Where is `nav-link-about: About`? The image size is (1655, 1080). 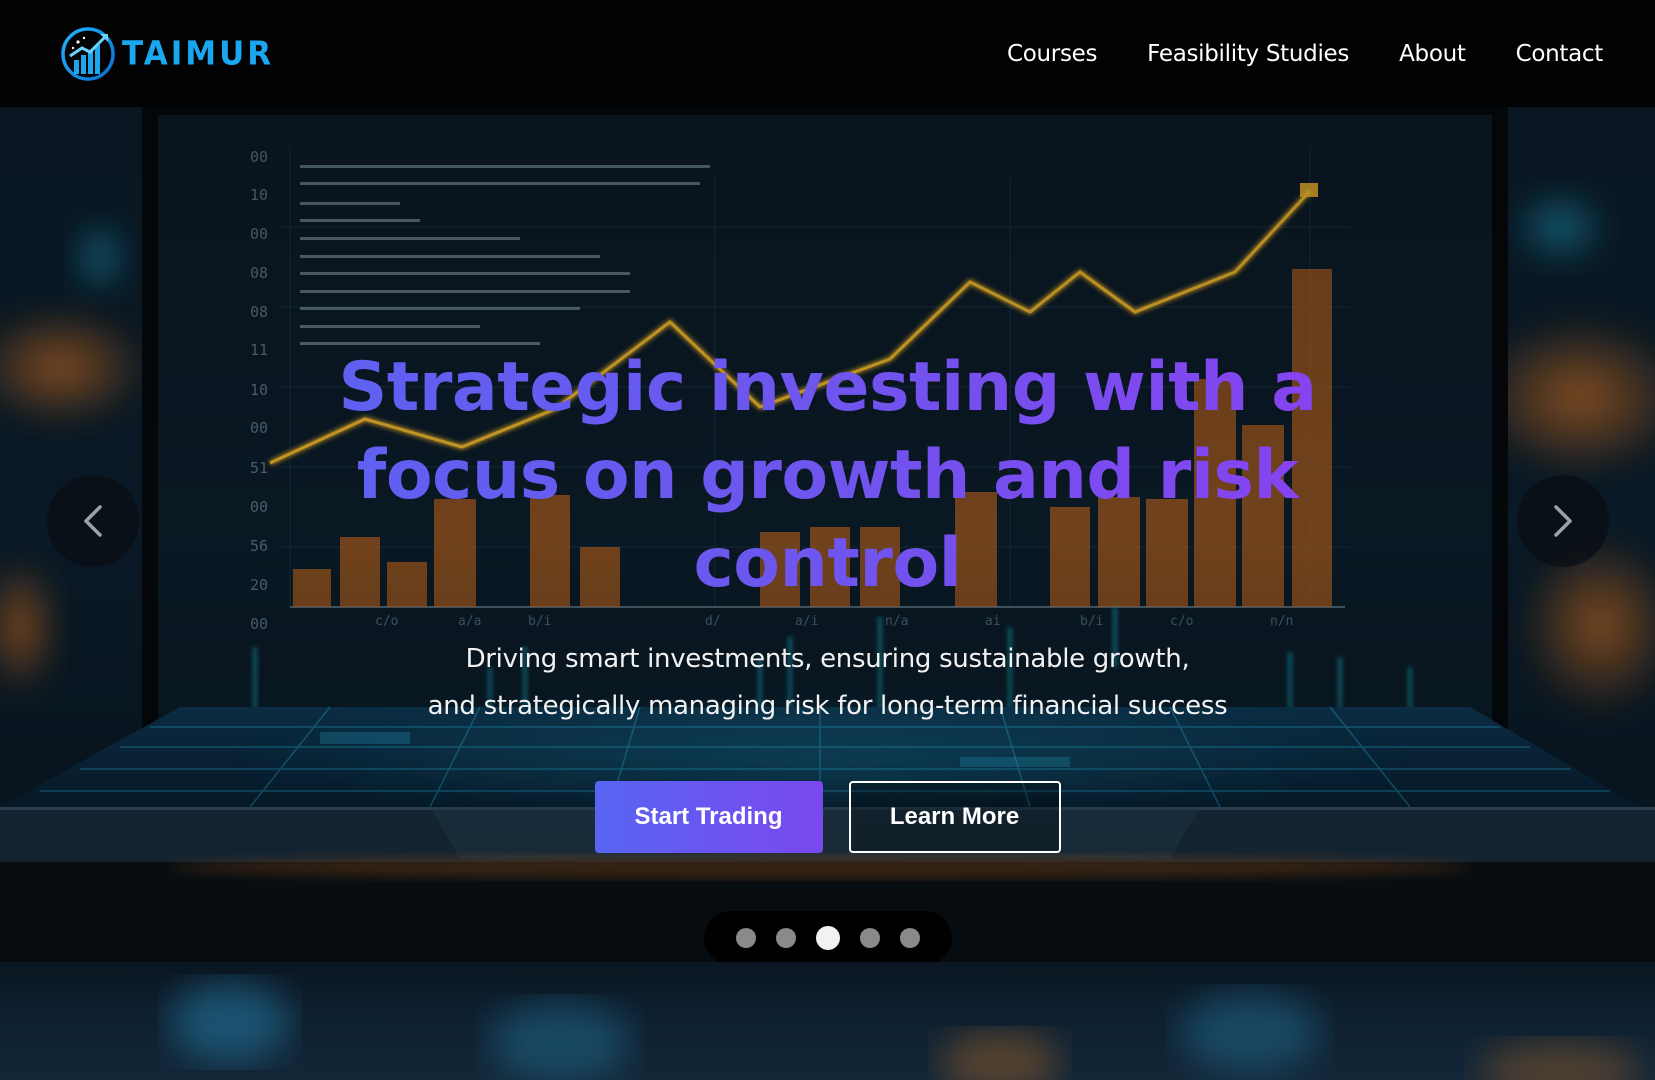 nav-link-about: About is located at coordinates (1432, 54).